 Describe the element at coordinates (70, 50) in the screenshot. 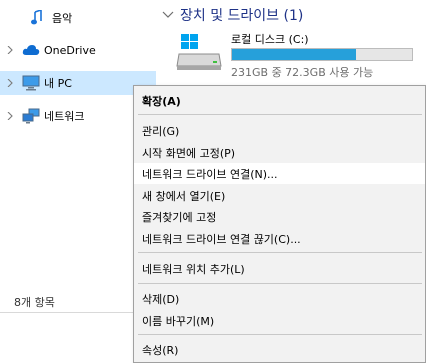

I see `nav-label-onedrive: OneDrive` at that location.